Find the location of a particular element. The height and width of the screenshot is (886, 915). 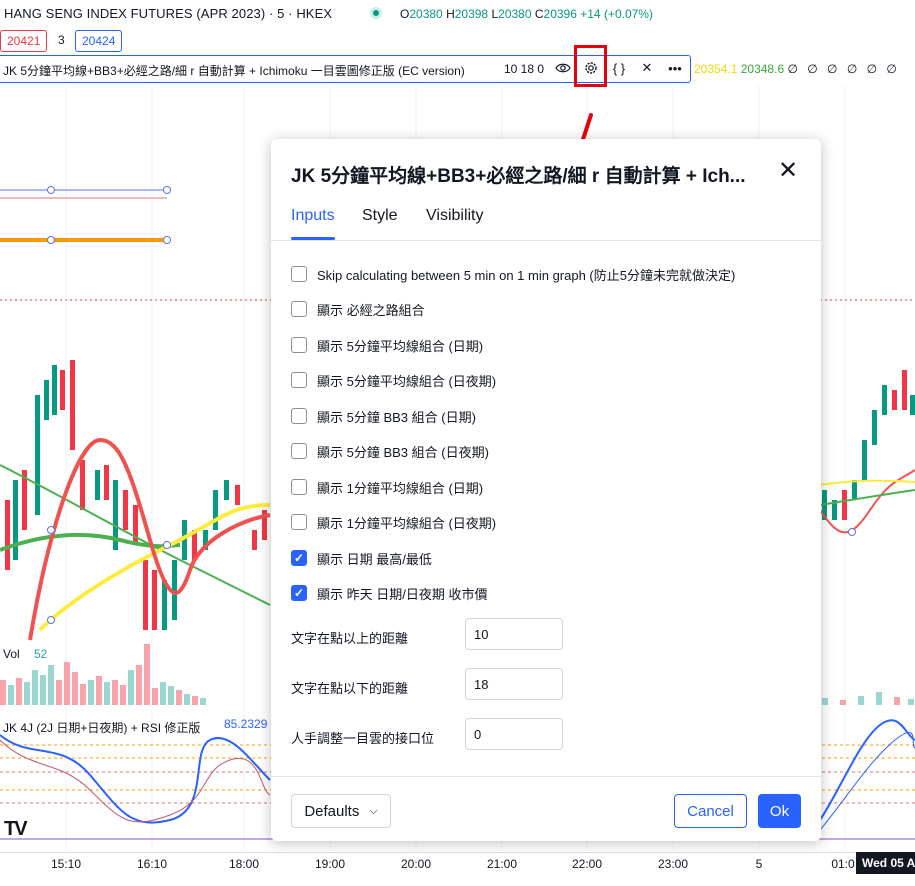

indicator-empty-values: ∅ ∅ ∅ ∅ ∅ ∅ is located at coordinates (843, 69).